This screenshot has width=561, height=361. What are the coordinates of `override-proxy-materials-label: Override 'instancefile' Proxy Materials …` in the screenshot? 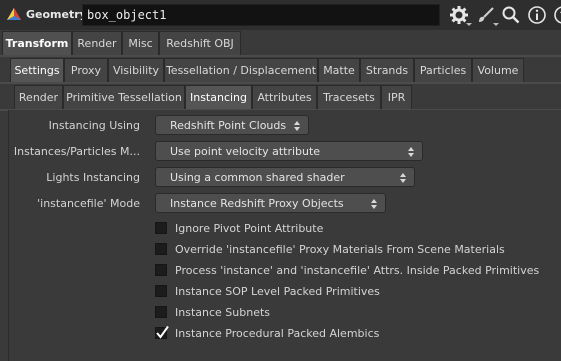 It's located at (340, 249).